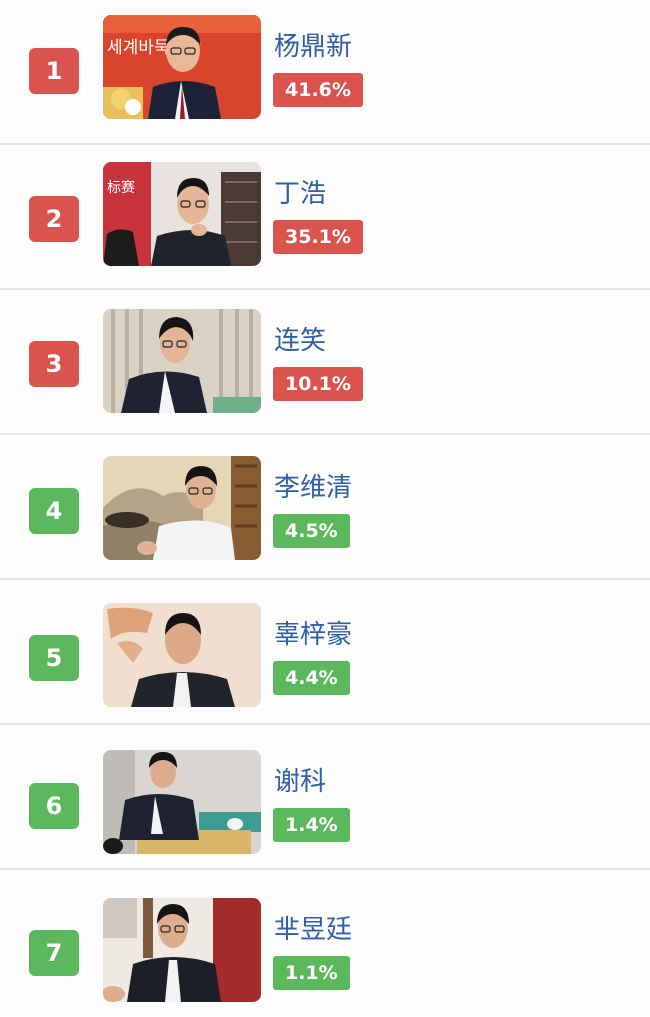 The width and height of the screenshot is (650, 1017). I want to click on list-item: 1 세계바둑최강 杨鼎新 41.6%, so click(325, 72).